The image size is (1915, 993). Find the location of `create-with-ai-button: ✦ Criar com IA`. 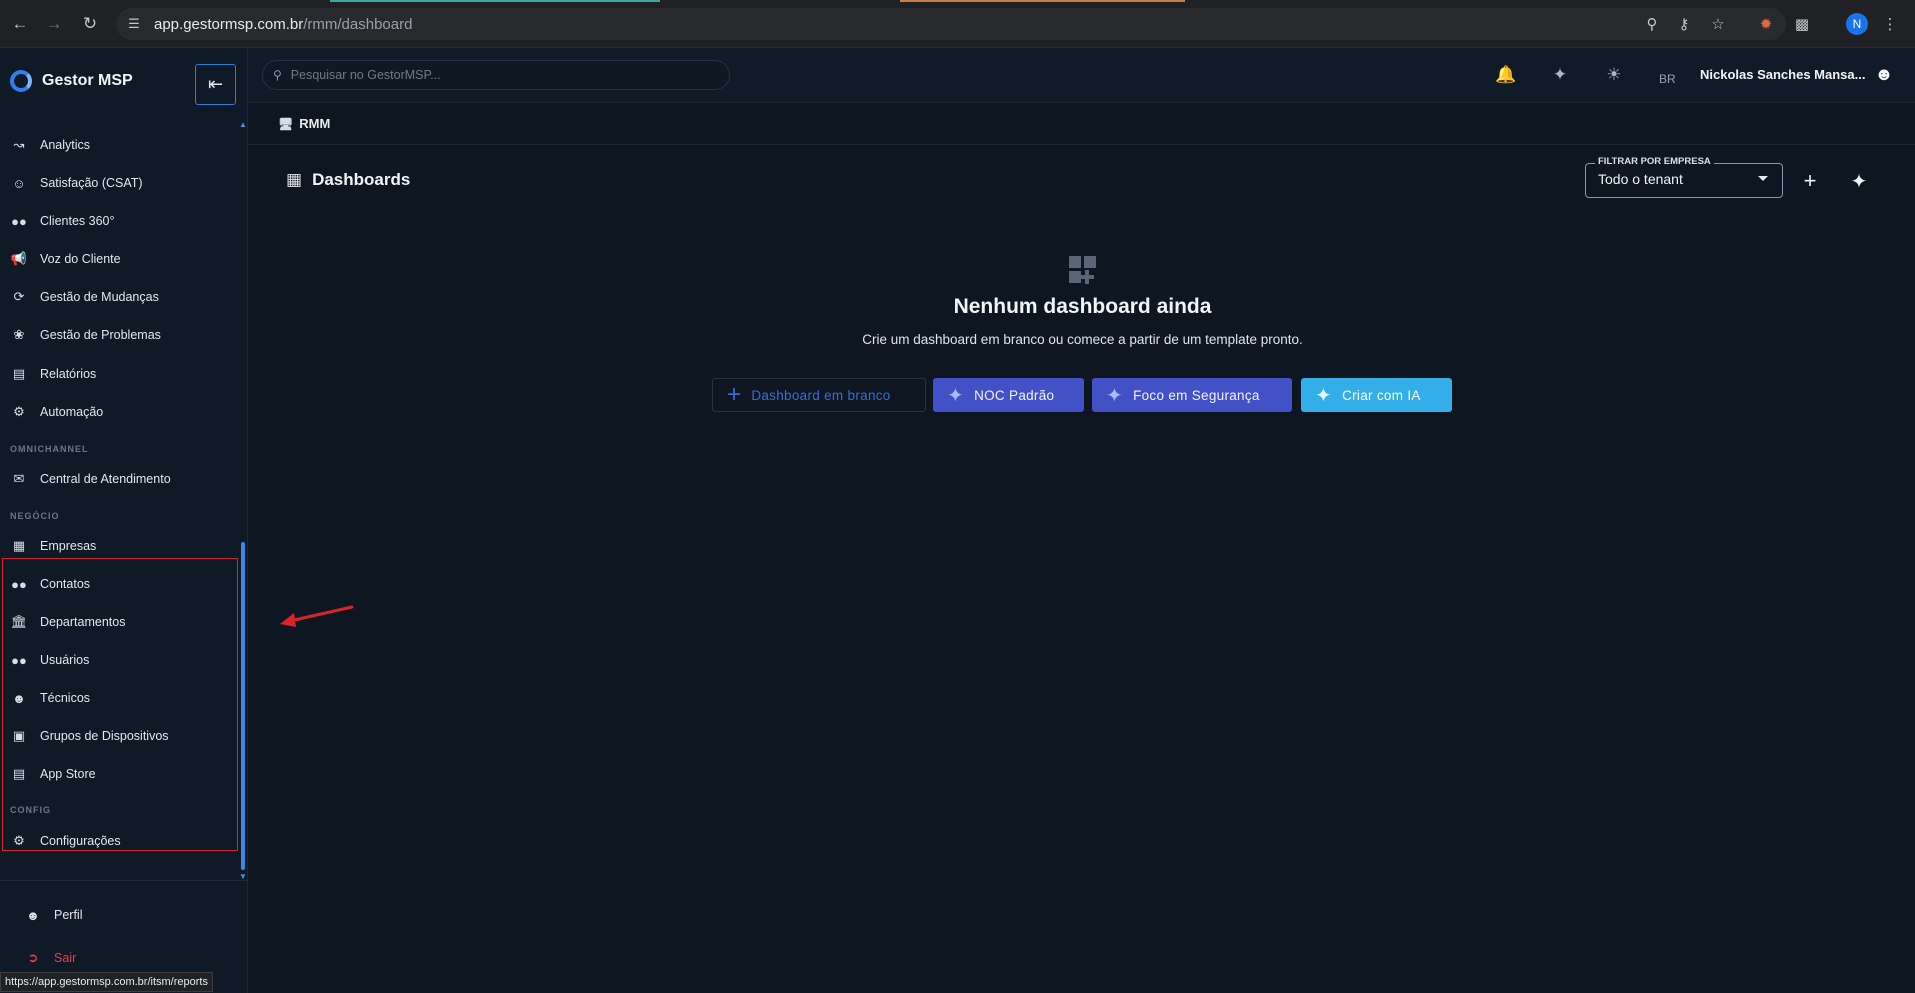

create-with-ai-button: ✦ Criar com IA is located at coordinates (1376, 395).